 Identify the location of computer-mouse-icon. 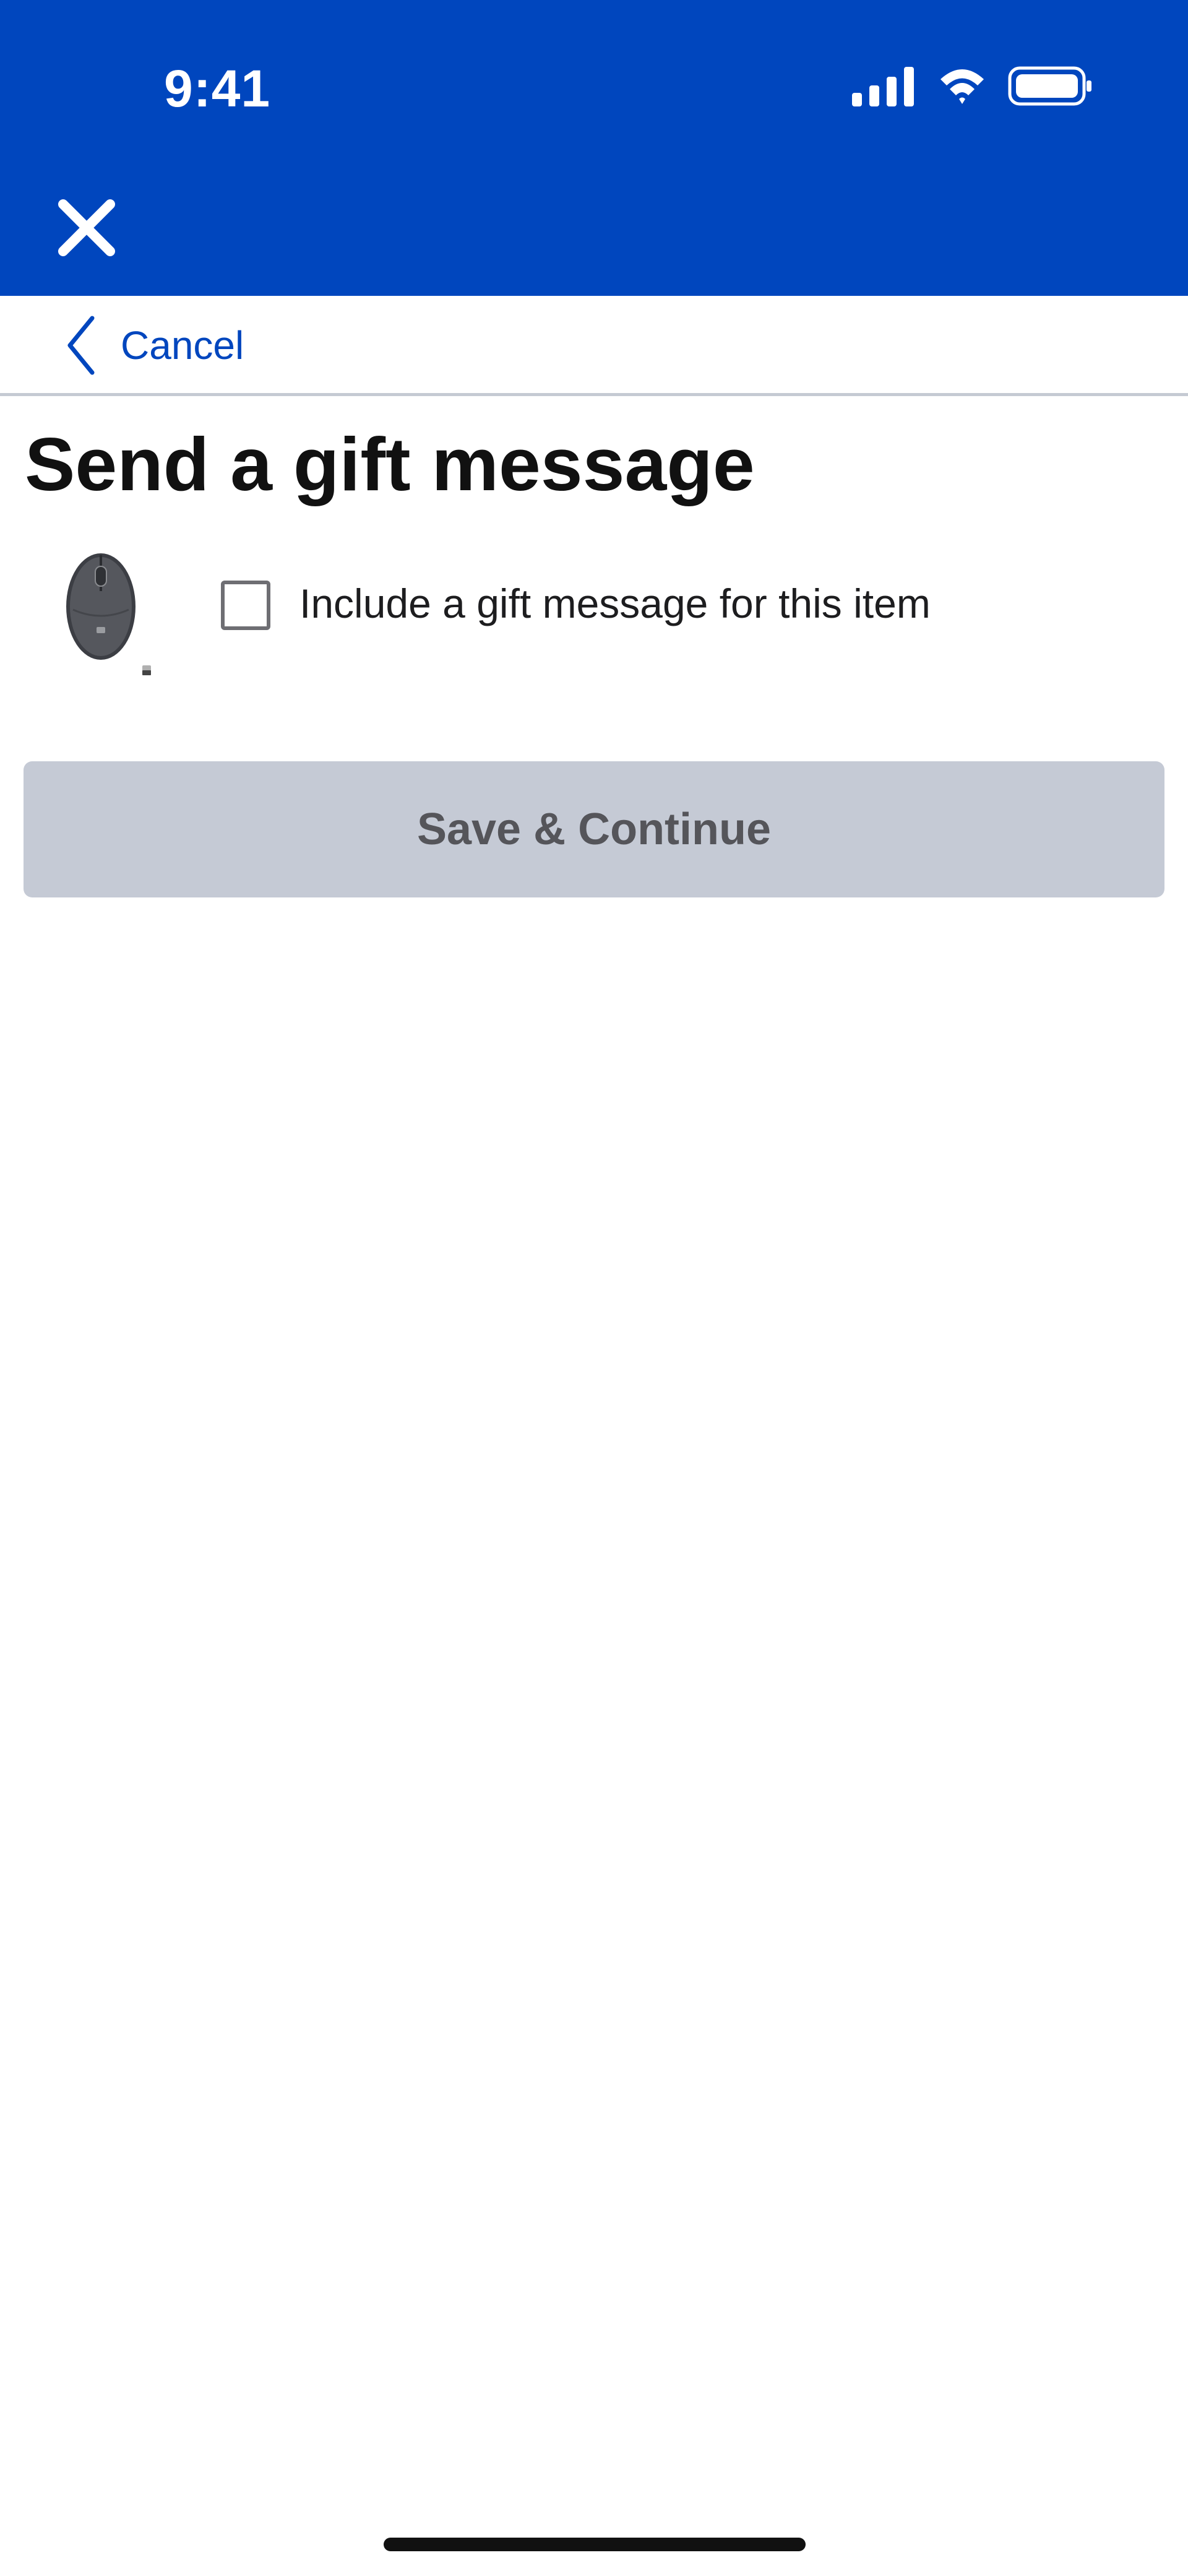
(109, 614).